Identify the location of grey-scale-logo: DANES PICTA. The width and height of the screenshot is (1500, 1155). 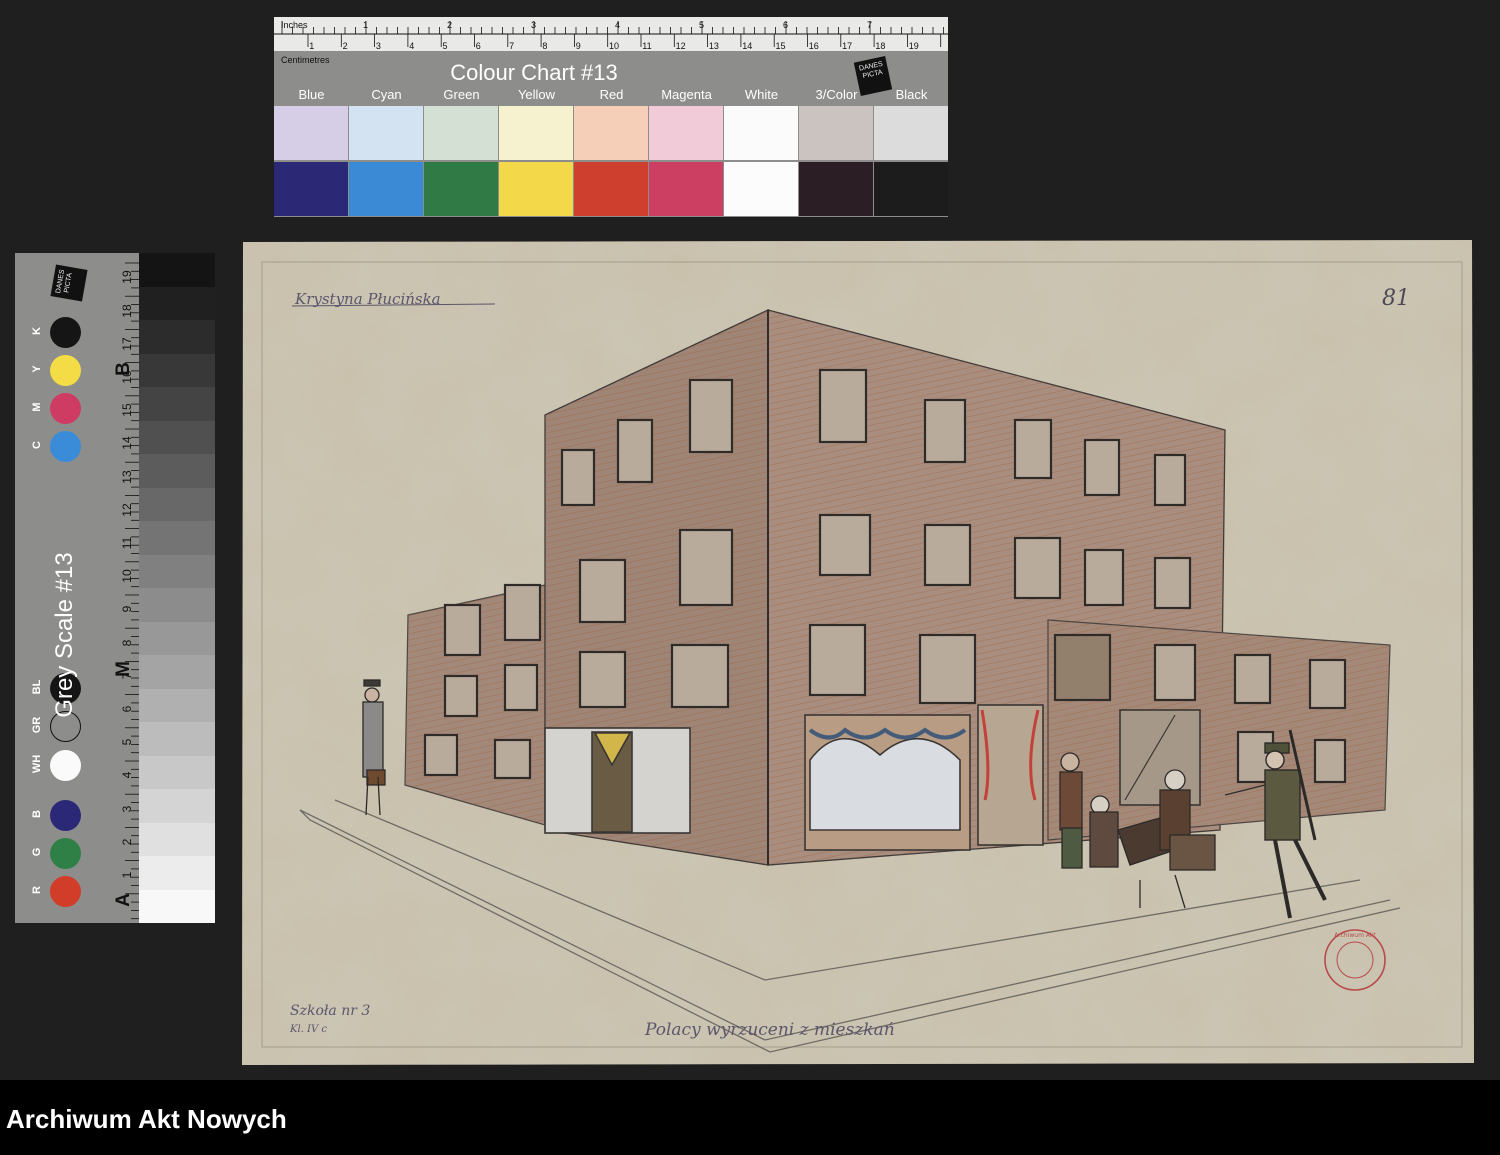
(69, 283).